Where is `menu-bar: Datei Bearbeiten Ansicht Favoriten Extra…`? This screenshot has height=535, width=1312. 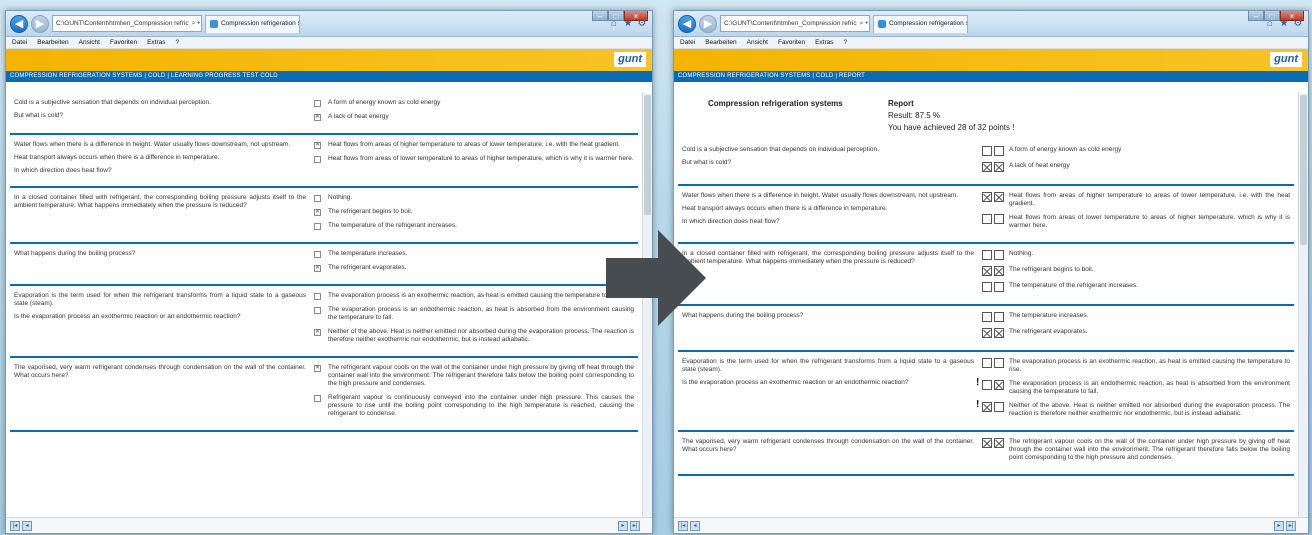
menu-bar: Datei Bearbeiten Ansicht Favoriten Extra… is located at coordinates (329, 43).